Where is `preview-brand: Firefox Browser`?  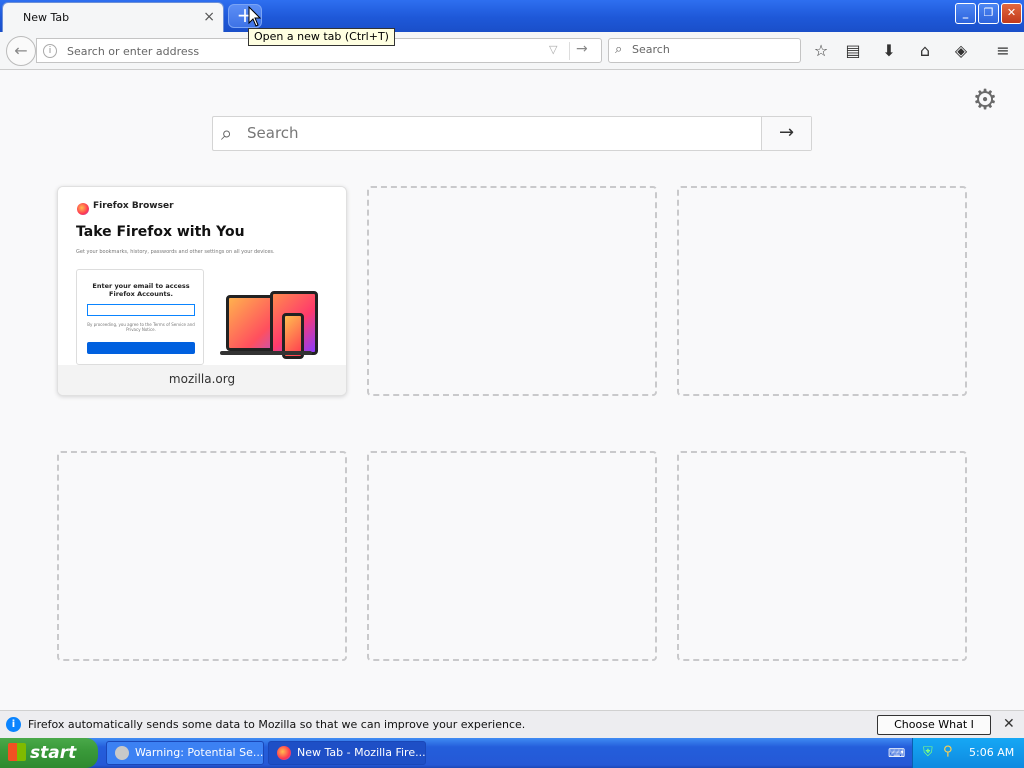 preview-brand: Firefox Browser is located at coordinates (133, 206).